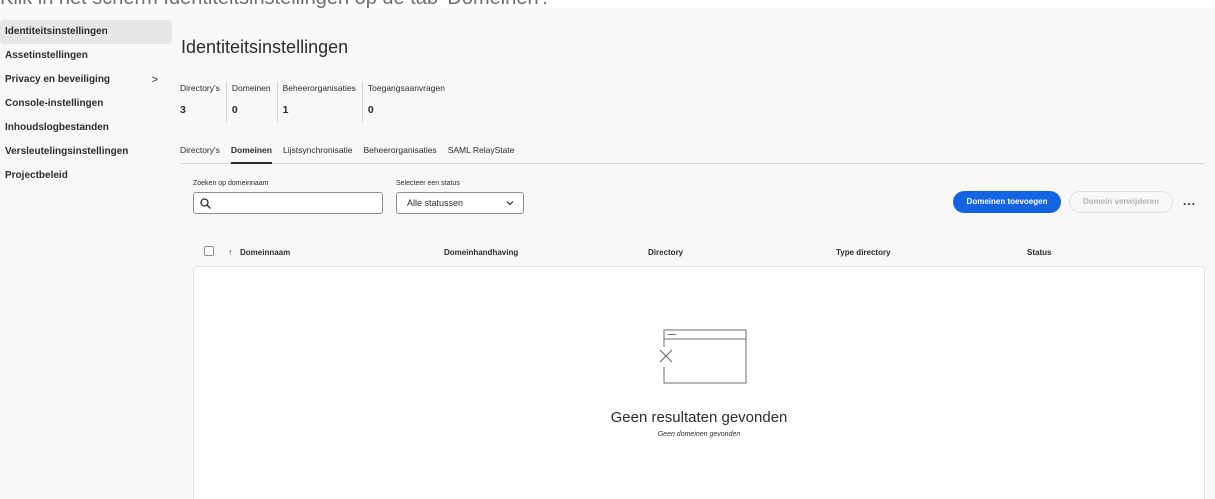 Image resolution: width=1215 pixels, height=499 pixels. What do you see at coordinates (183, 110) in the screenshot?
I see `stat-value: 3` at bounding box center [183, 110].